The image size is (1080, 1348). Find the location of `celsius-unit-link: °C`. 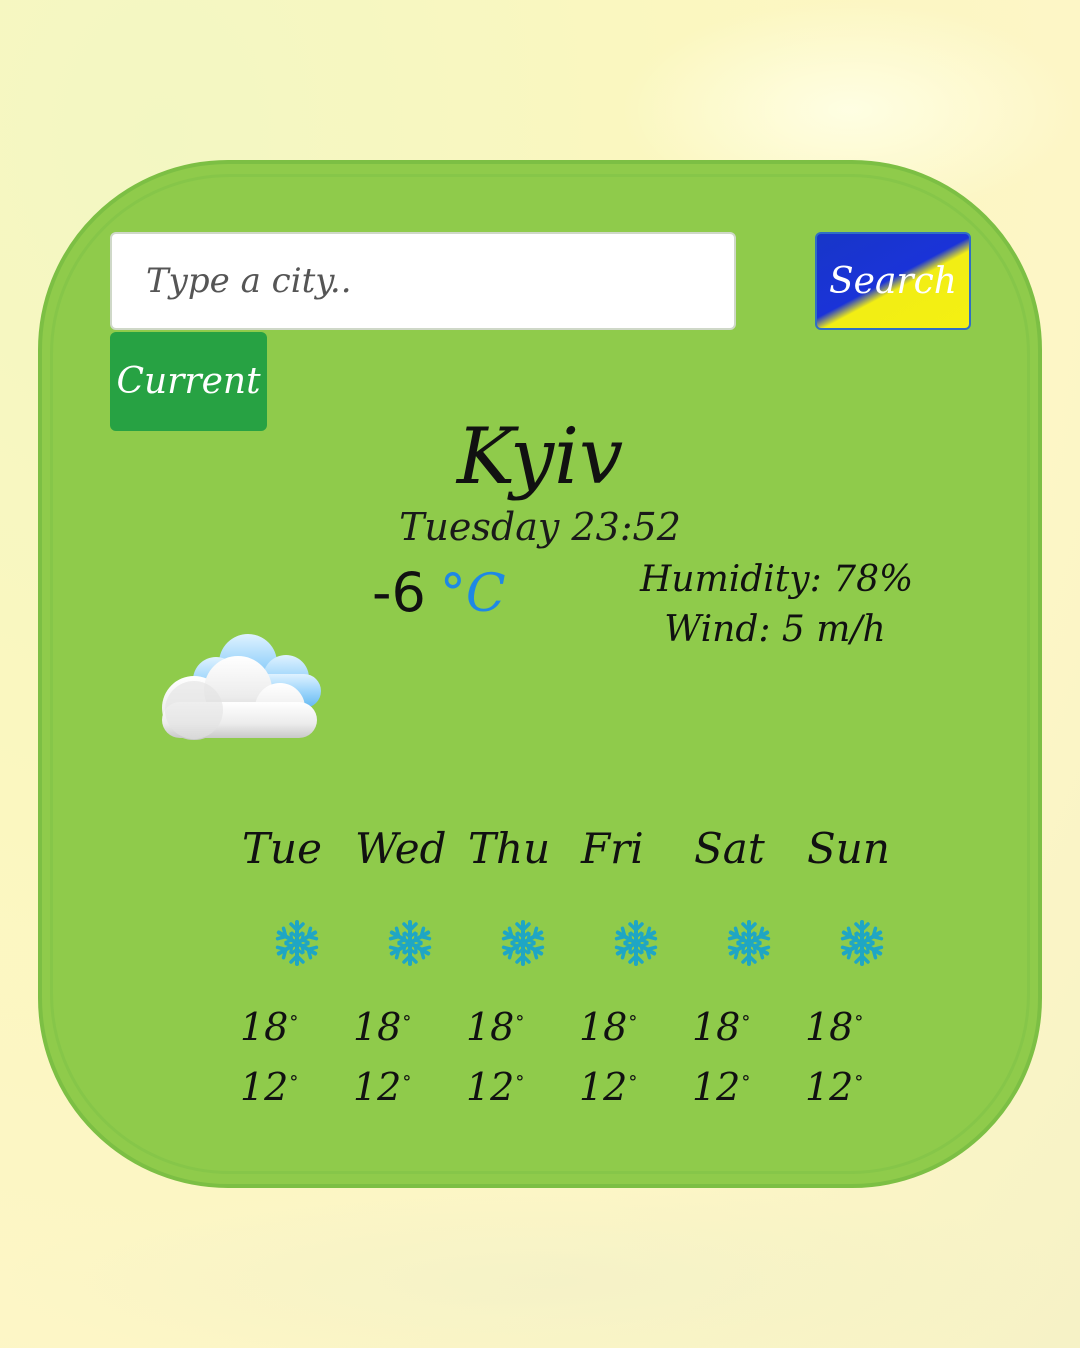

celsius-unit-link: °C is located at coordinates (473, 594).